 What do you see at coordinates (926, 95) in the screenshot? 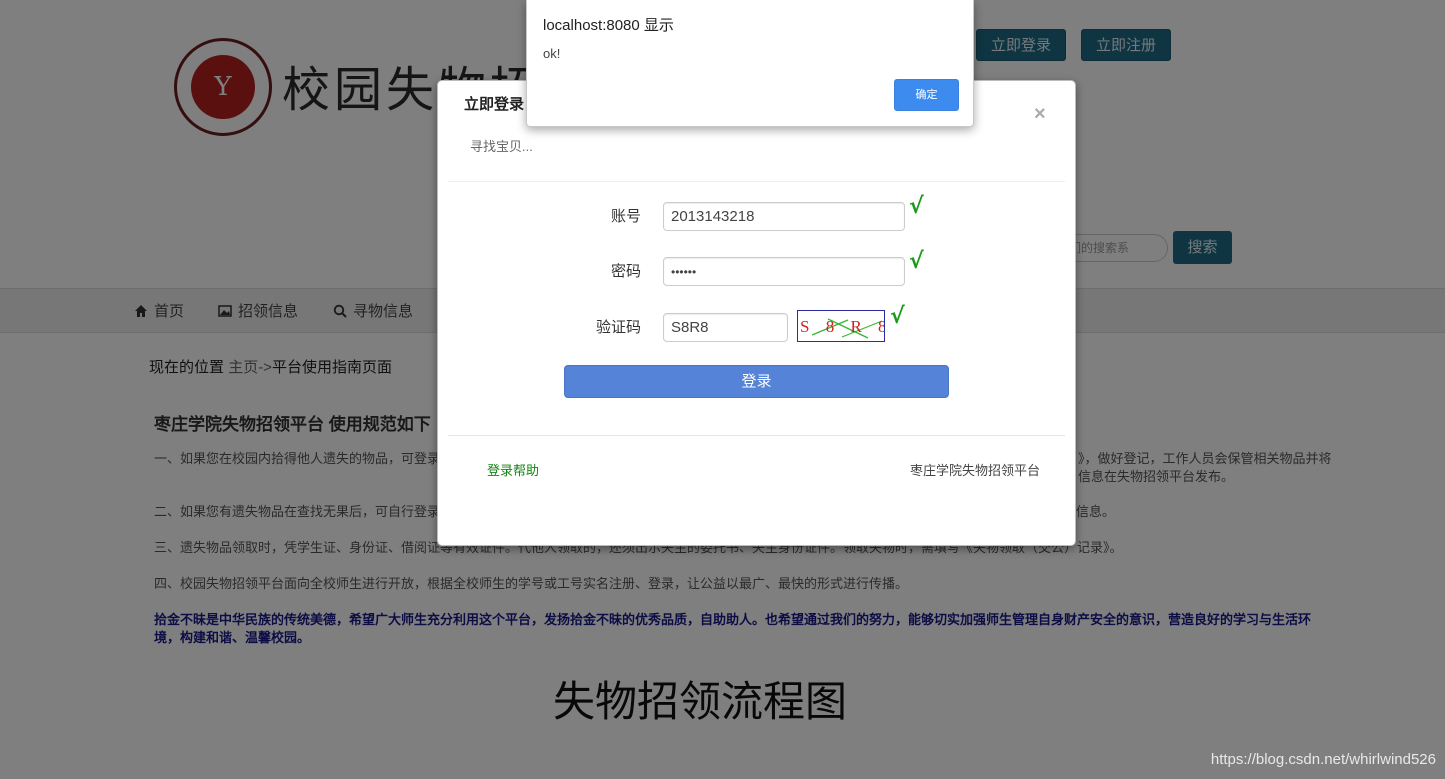
I see `alert-ok-button: 确定` at bounding box center [926, 95].